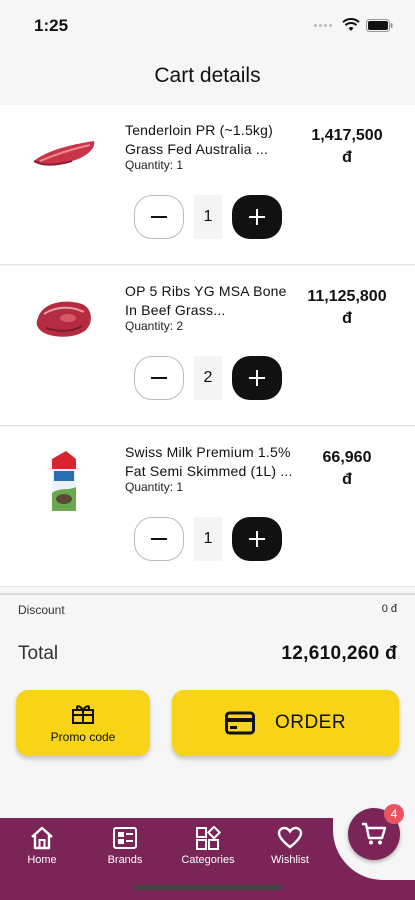 The width and height of the screenshot is (415, 900). Describe the element at coordinates (208, 887) in the screenshot. I see `home-indicator` at that location.